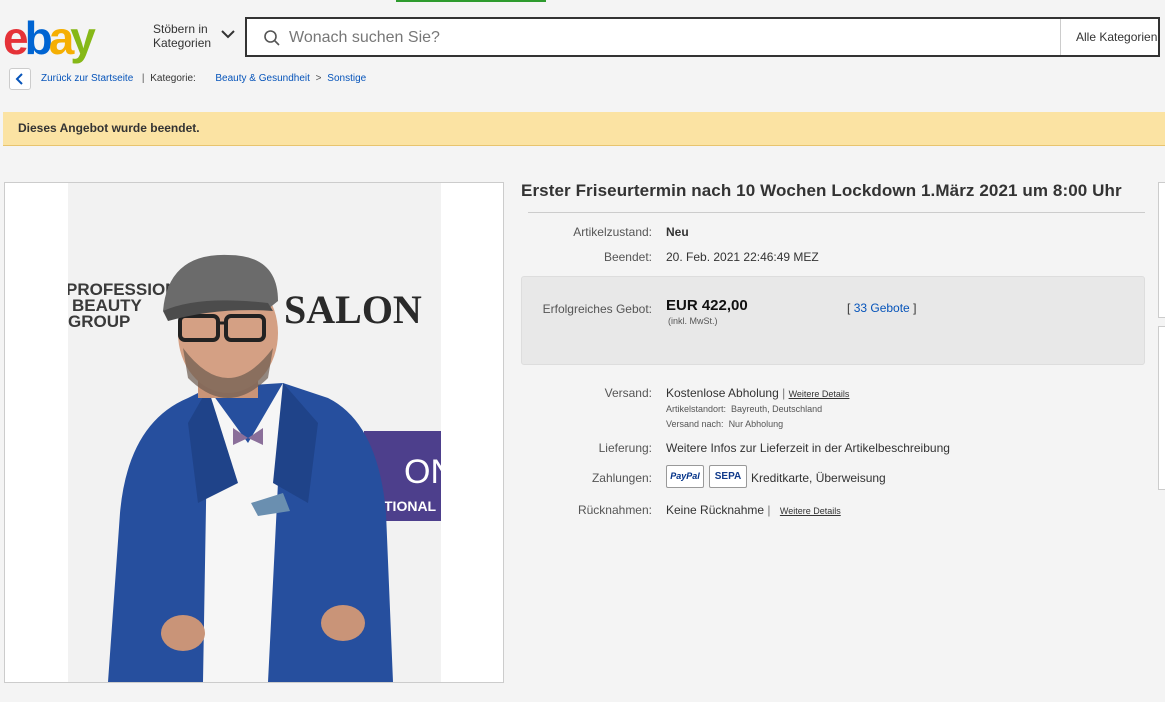 The image size is (1165, 702). What do you see at coordinates (669, 38) in the screenshot?
I see `search-input` at bounding box center [669, 38].